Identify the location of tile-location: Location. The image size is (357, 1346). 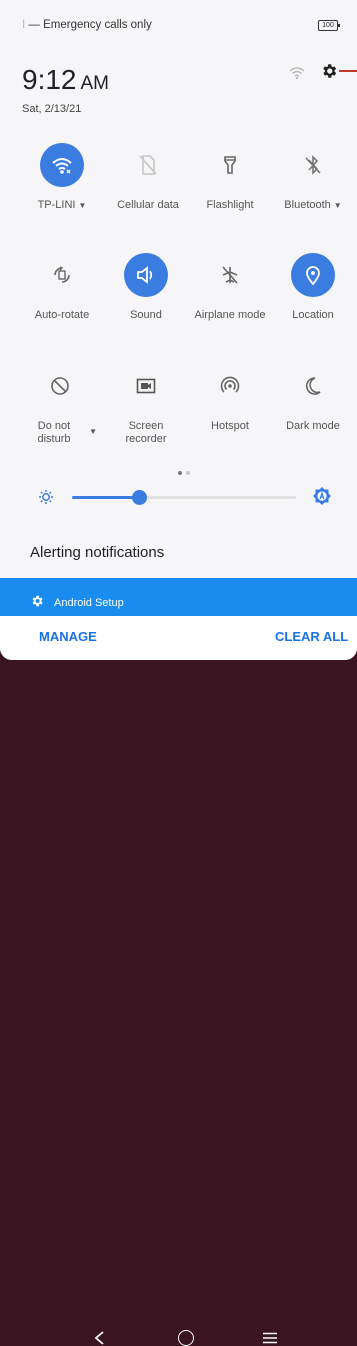
(312, 287).